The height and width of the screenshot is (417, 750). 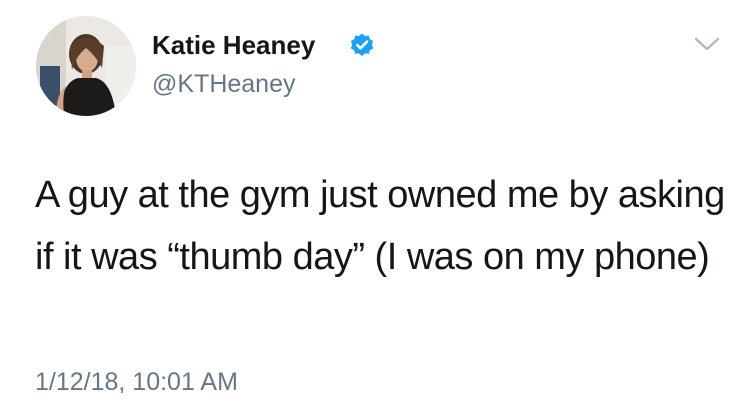 I want to click on avatar-photo, so click(x=86, y=66).